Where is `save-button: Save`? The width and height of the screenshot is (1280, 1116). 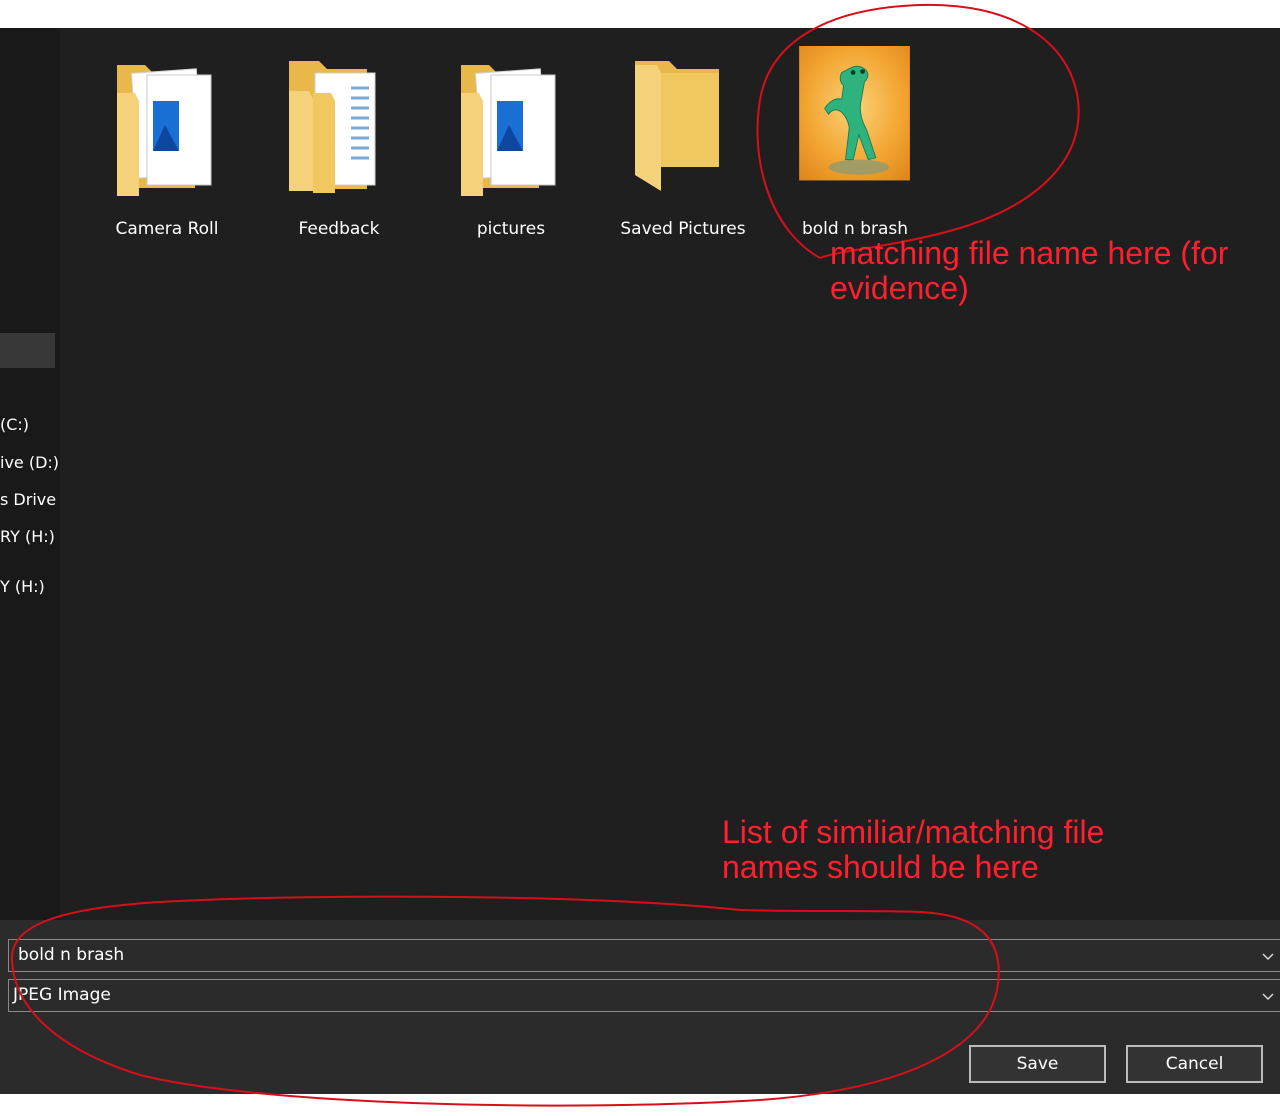 save-button: Save is located at coordinates (1037, 1064).